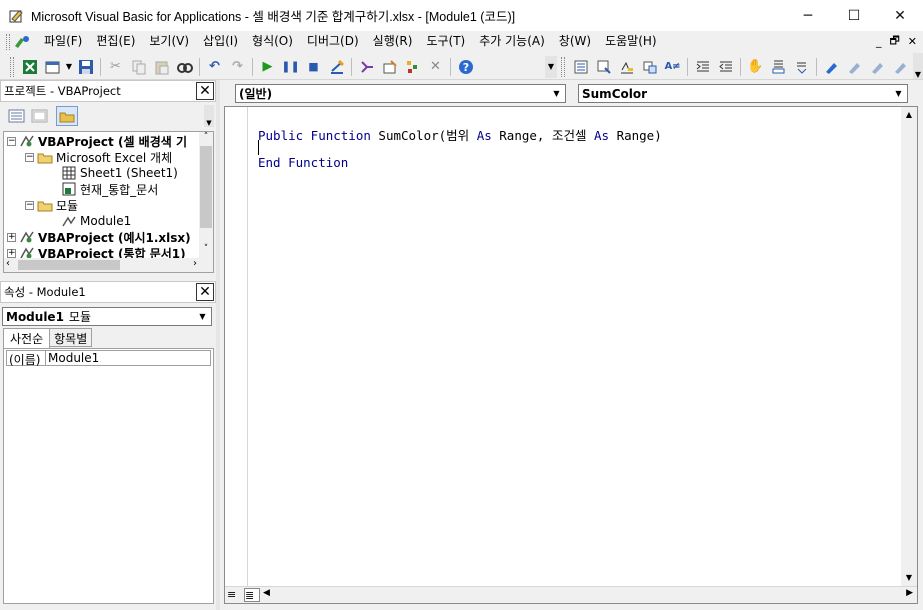 The height and width of the screenshot is (610, 923). I want to click on toolbar-grip, so click(12, 66).